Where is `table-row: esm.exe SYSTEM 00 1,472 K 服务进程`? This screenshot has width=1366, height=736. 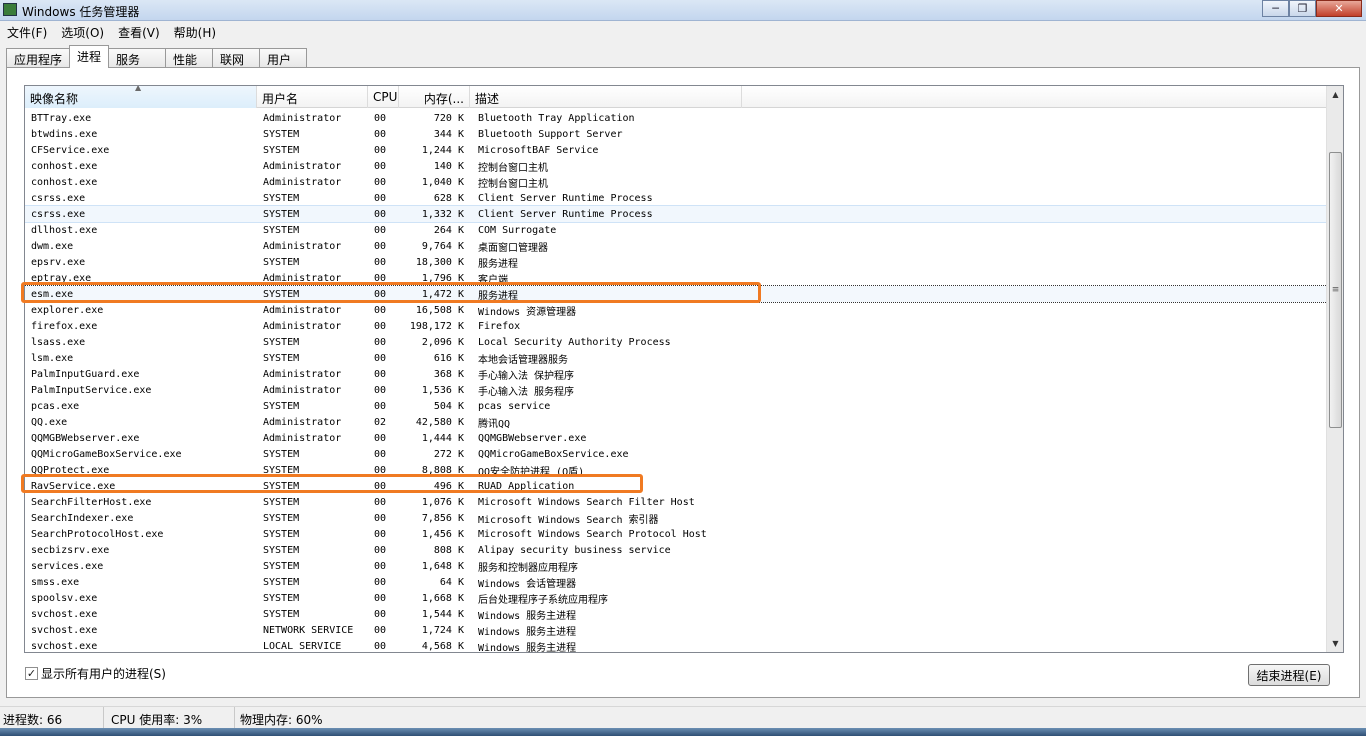 table-row: esm.exe SYSTEM 00 1,472 K 服务进程 is located at coordinates (676, 294).